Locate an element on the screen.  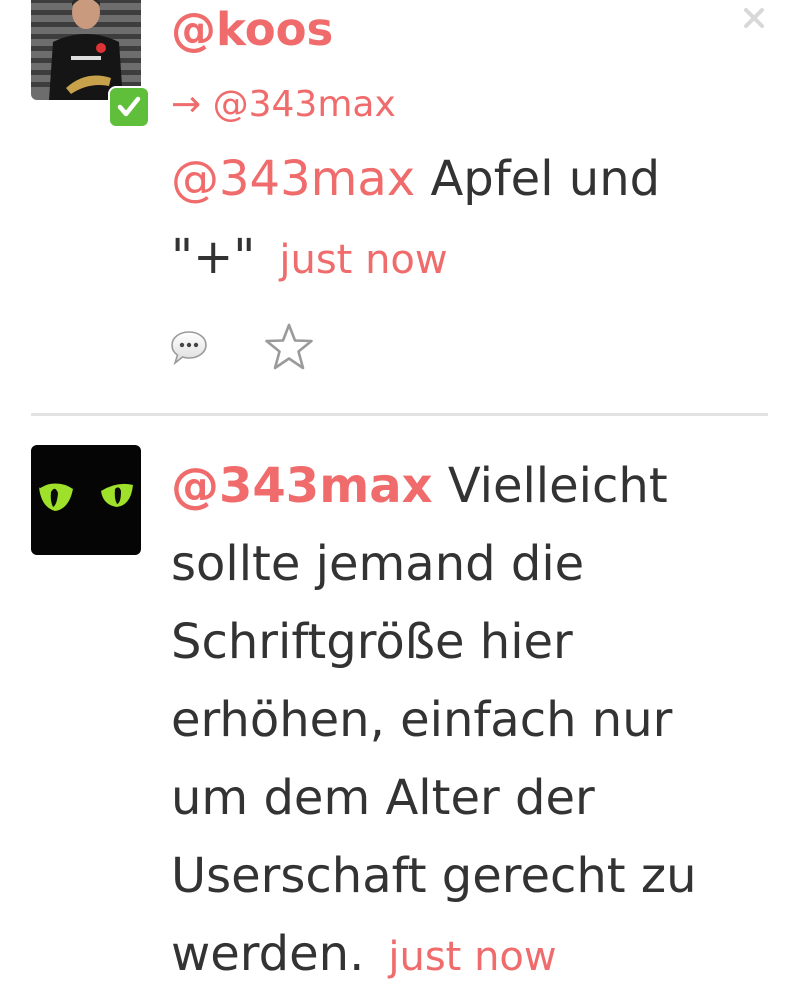
post-text-fragment: Apfel und is located at coordinates (538, 179).